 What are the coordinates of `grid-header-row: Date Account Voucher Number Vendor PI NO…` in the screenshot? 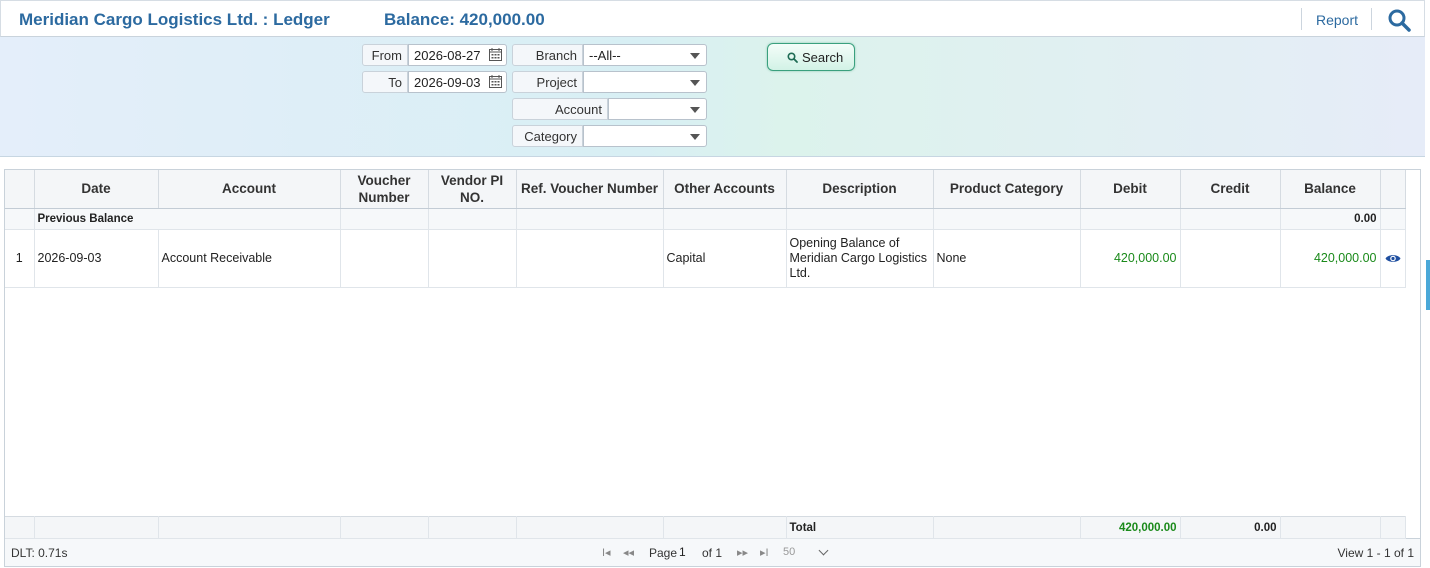 It's located at (705, 189).